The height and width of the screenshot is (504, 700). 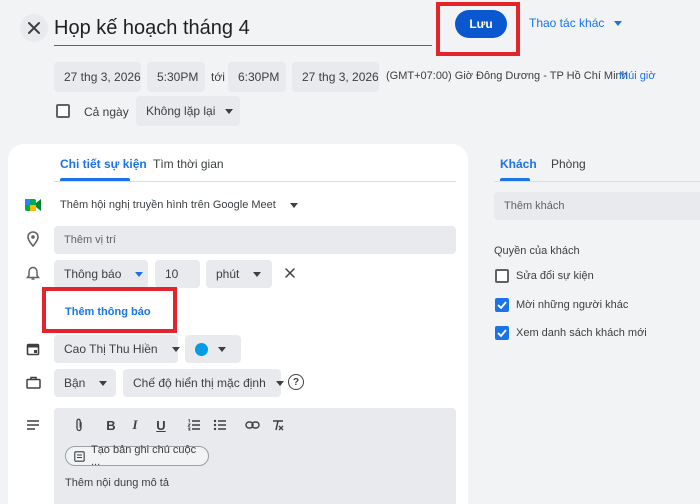 I want to click on all-day-checkbox, so click(x=63, y=111).